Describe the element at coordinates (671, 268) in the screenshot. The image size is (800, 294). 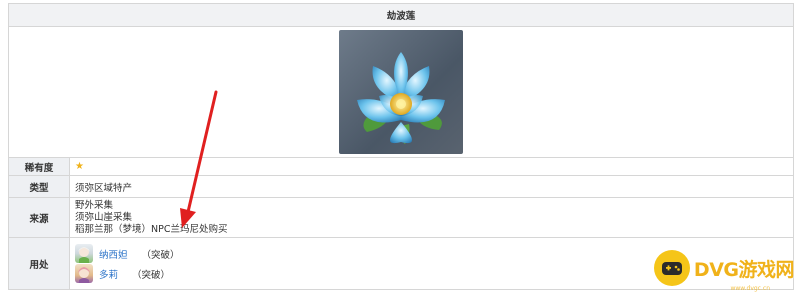
I see `gamepad-icon` at that location.